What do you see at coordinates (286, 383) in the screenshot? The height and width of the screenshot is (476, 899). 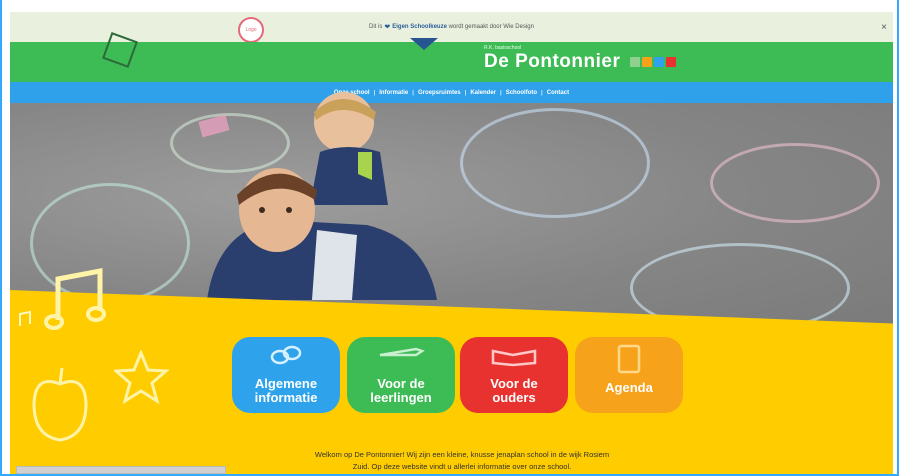 I see `tile-label-line1: Algemene` at bounding box center [286, 383].